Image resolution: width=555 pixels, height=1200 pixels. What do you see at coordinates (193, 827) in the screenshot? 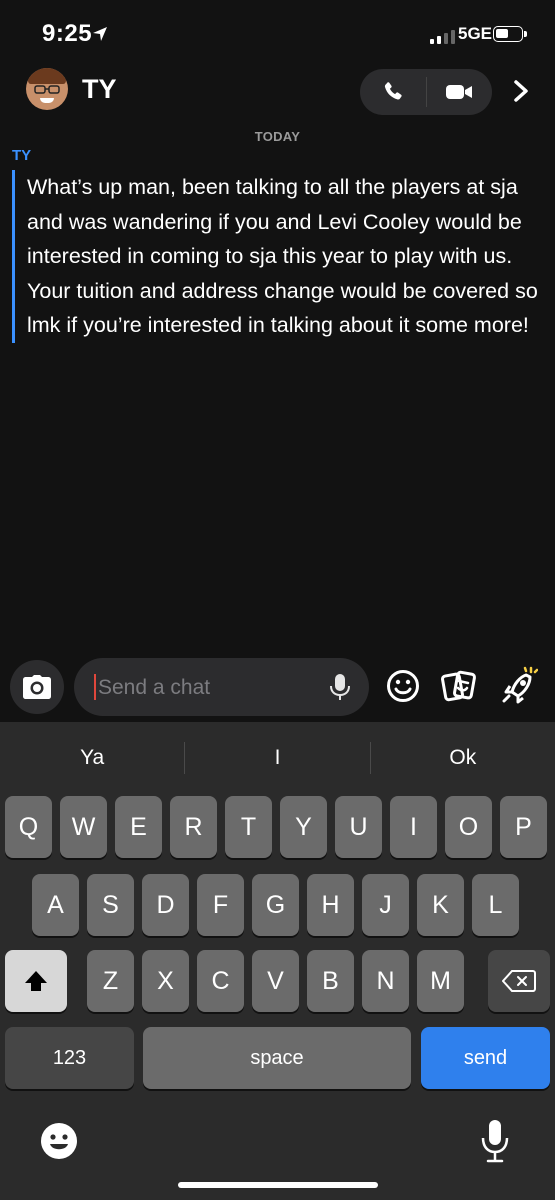
I see `key-r: R` at bounding box center [193, 827].